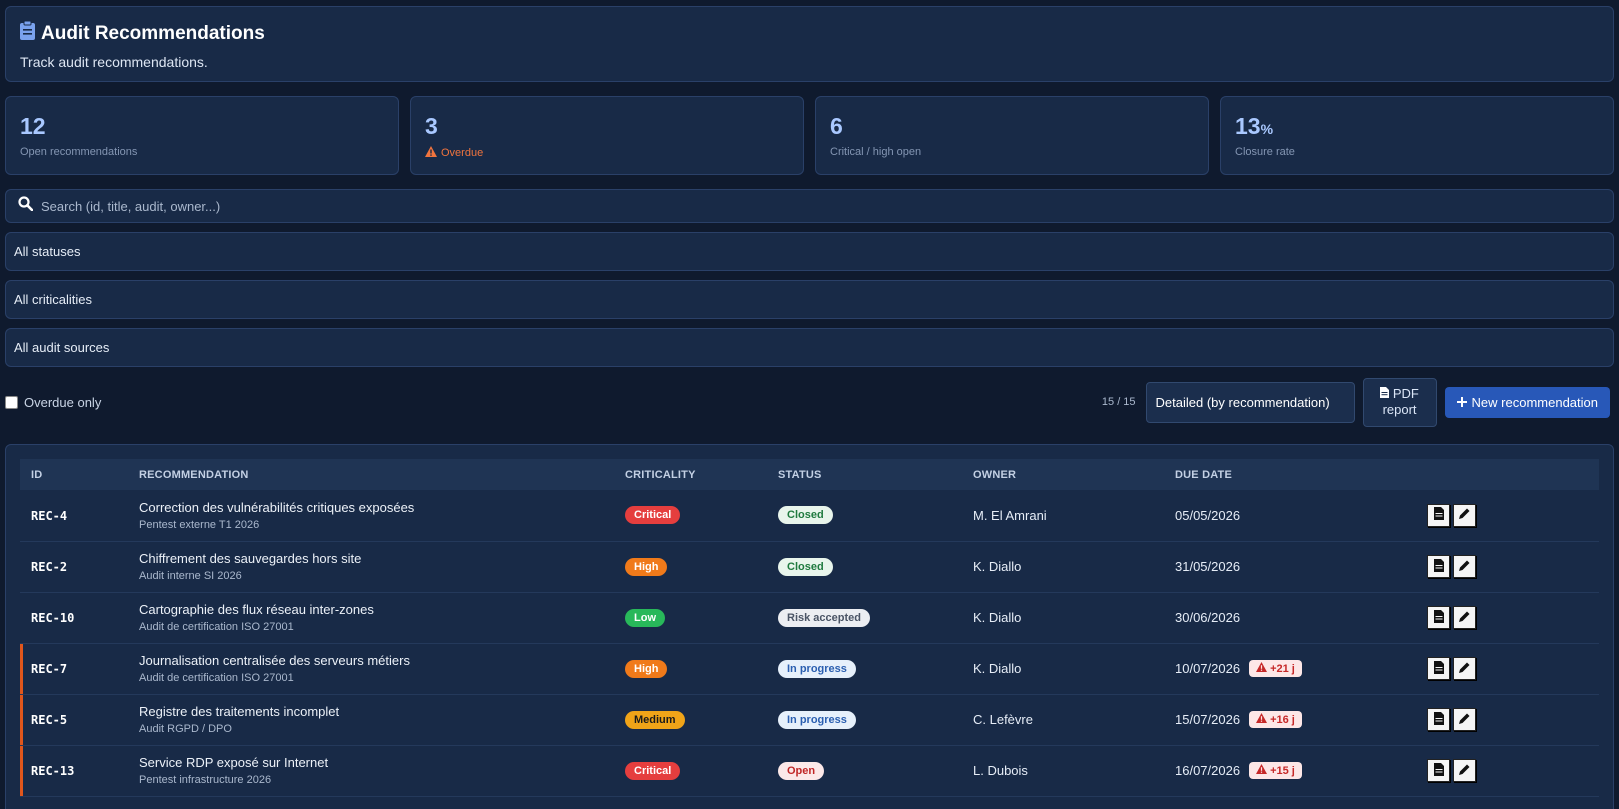 Image resolution: width=1619 pixels, height=809 pixels. Describe the element at coordinates (646, 668) in the screenshot. I see `criticality-badge: High` at that location.